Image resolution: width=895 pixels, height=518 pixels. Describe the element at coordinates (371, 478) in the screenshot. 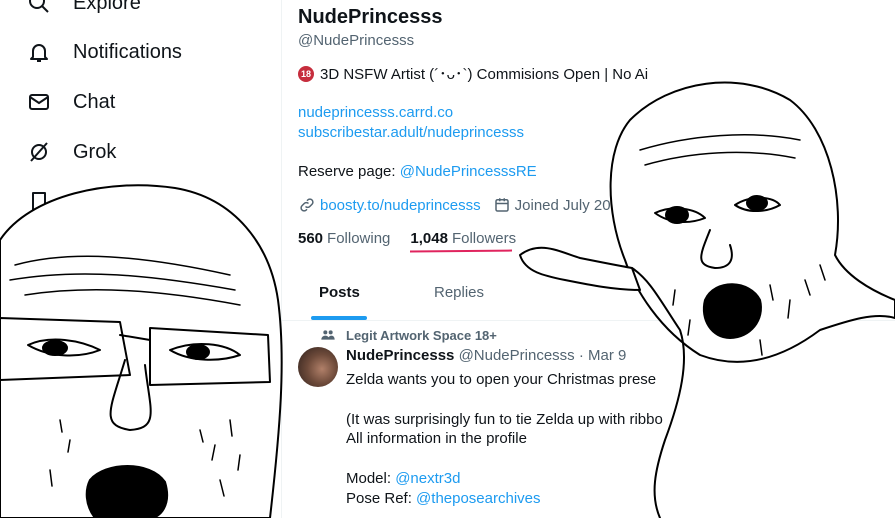

I see `model-label: Model:` at that location.